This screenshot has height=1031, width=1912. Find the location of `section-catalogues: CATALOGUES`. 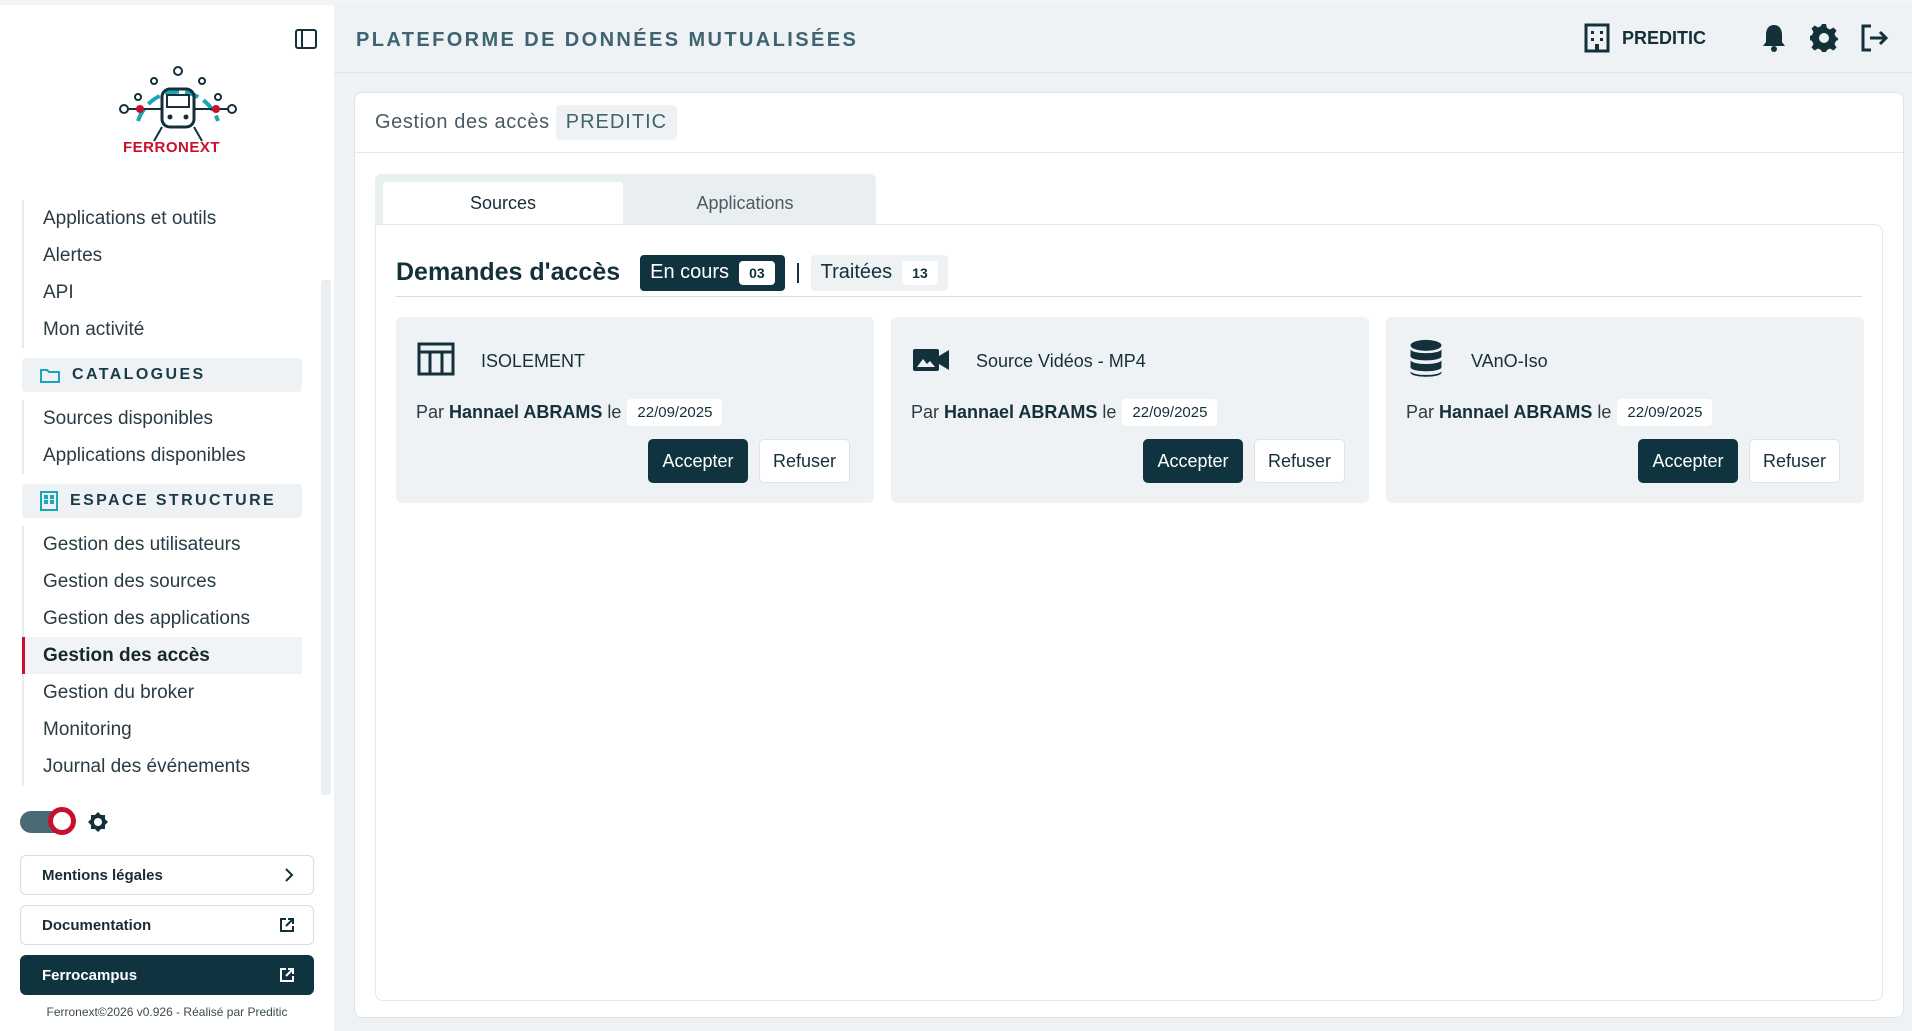

section-catalogues: CATALOGUES is located at coordinates (162, 375).